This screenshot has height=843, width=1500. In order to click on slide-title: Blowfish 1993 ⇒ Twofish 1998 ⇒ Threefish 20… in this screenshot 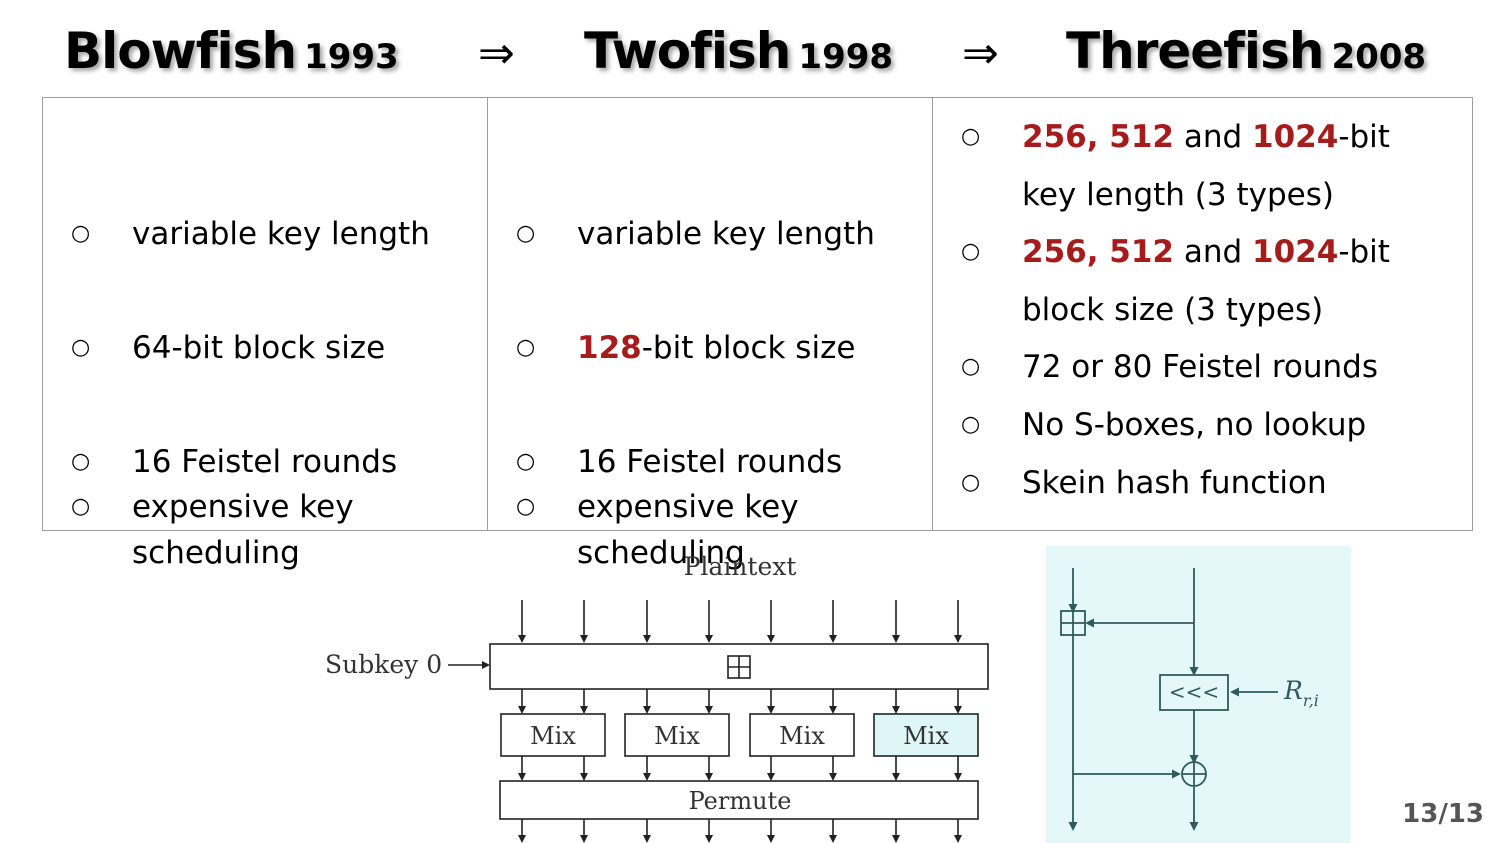, I will do `click(750, 57)`.